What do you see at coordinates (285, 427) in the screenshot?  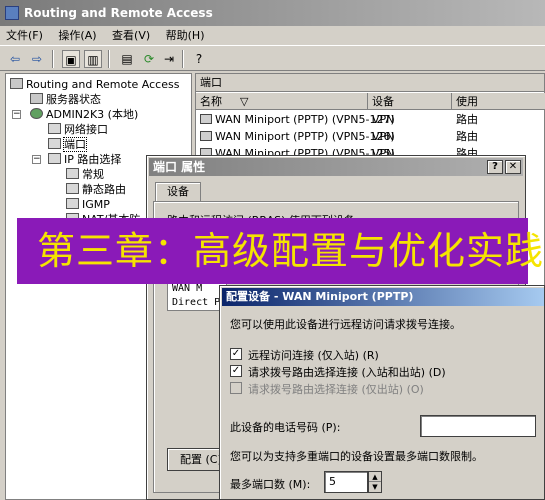 I see `phone-label: 此设备的电话号码 (P):` at bounding box center [285, 427].